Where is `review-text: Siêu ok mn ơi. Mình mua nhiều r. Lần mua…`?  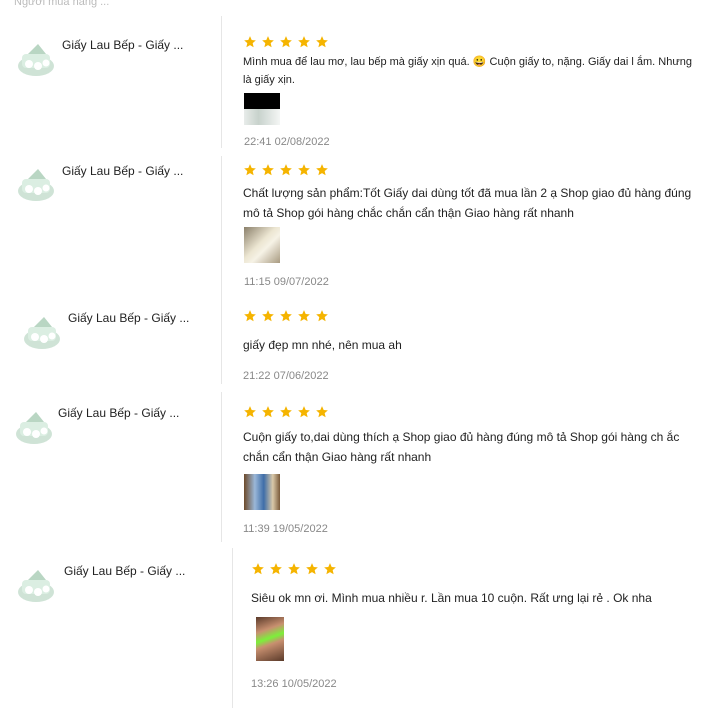
review-text: Siêu ok mn ơi. Mình mua nhiều r. Lần mua… is located at coordinates (451, 598).